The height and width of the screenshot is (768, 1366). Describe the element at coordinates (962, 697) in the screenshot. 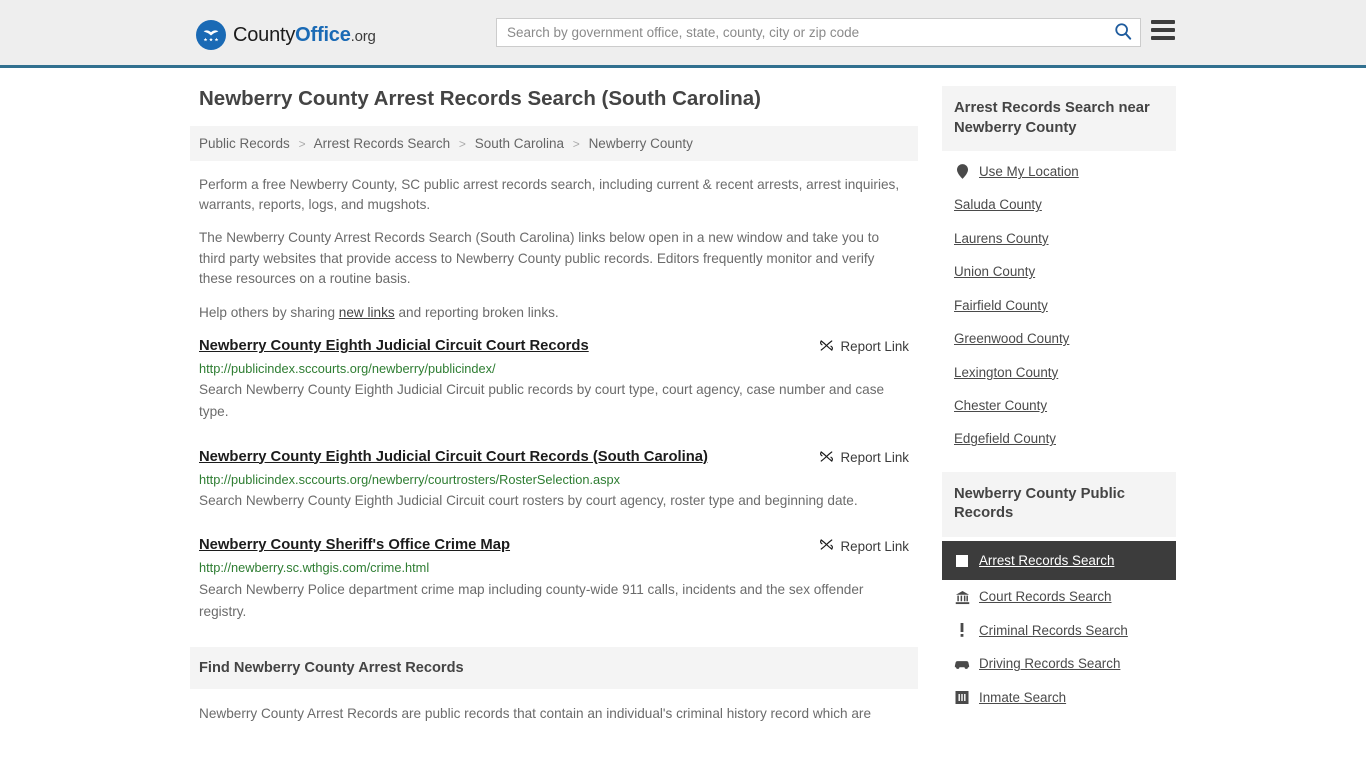

I see `jail-building-icon` at that location.